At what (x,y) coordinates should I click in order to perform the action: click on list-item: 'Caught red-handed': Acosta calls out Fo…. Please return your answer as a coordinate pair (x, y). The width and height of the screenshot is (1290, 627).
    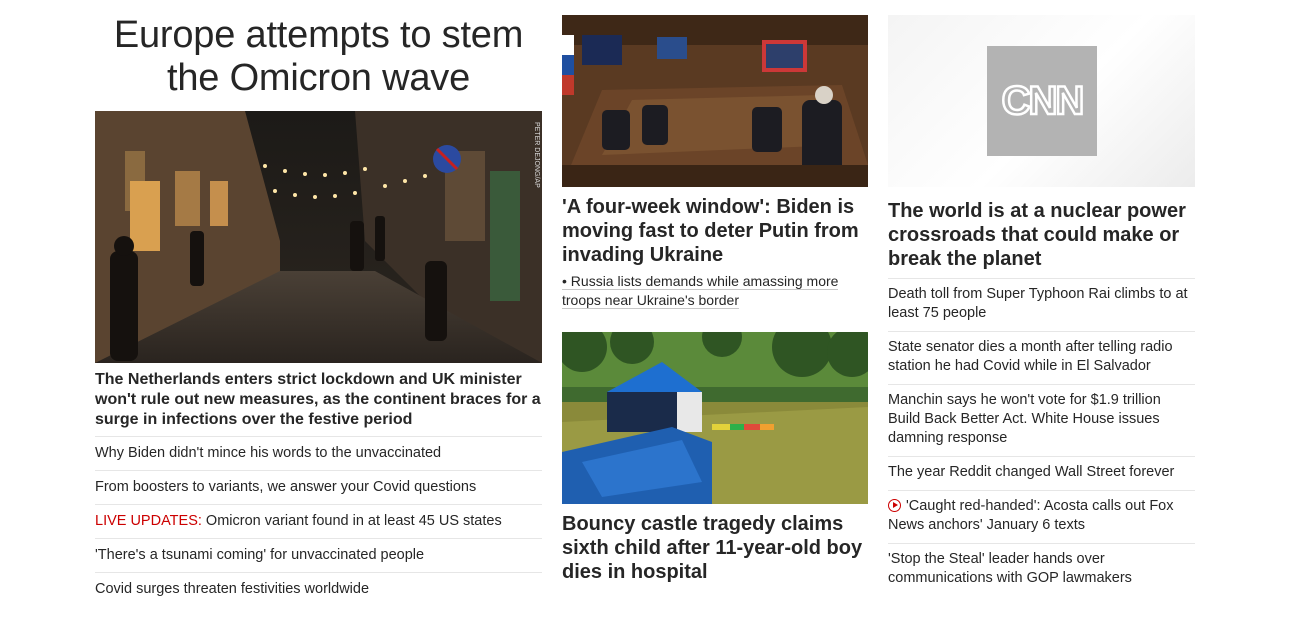
    Looking at the image, I should click on (1041, 516).